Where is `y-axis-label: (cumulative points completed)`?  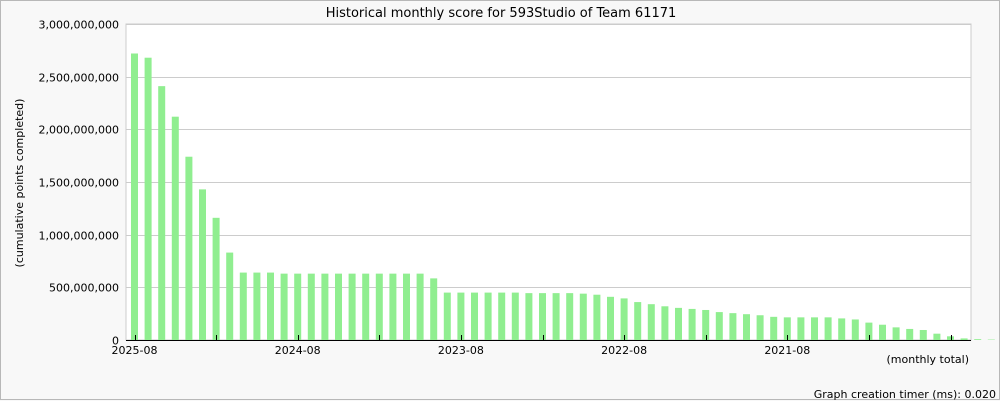
y-axis-label: (cumulative points completed) is located at coordinates (19, 183).